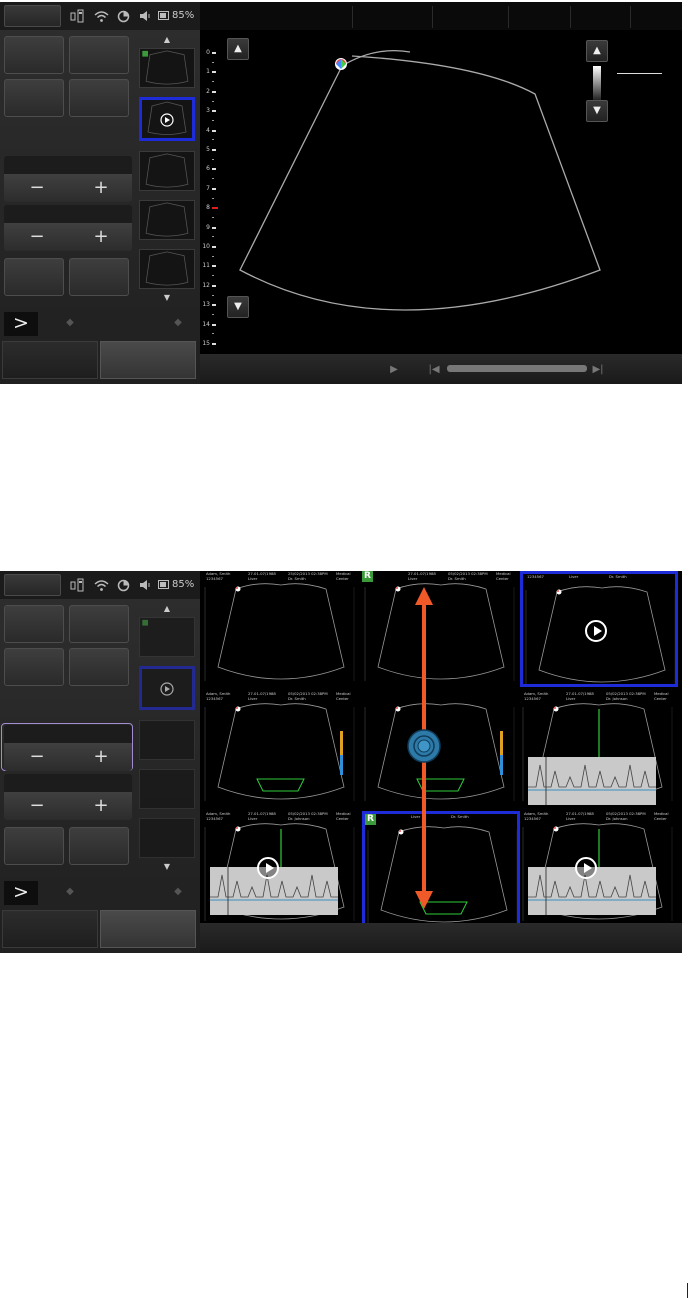 The height and width of the screenshot is (1298, 696). I want to click on value-stepper: − +, so click(68, 748).